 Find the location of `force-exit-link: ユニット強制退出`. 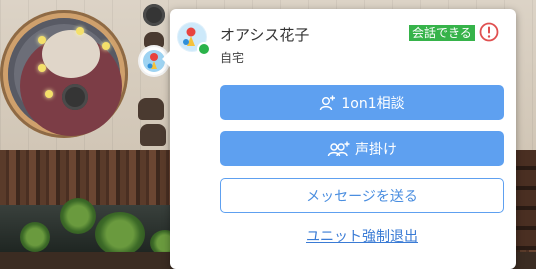

force-exit-link: ユニット強制退出 is located at coordinates (362, 236).